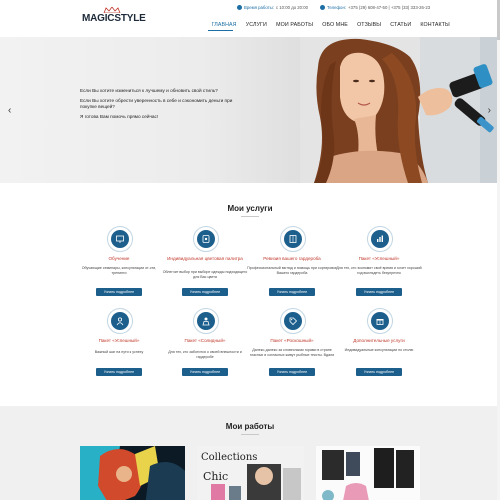 This screenshot has height=500, width=500. What do you see at coordinates (119, 116) in the screenshot?
I see `hero-line-3: Я готова Вам помочь прямо сейчас!` at bounding box center [119, 116].